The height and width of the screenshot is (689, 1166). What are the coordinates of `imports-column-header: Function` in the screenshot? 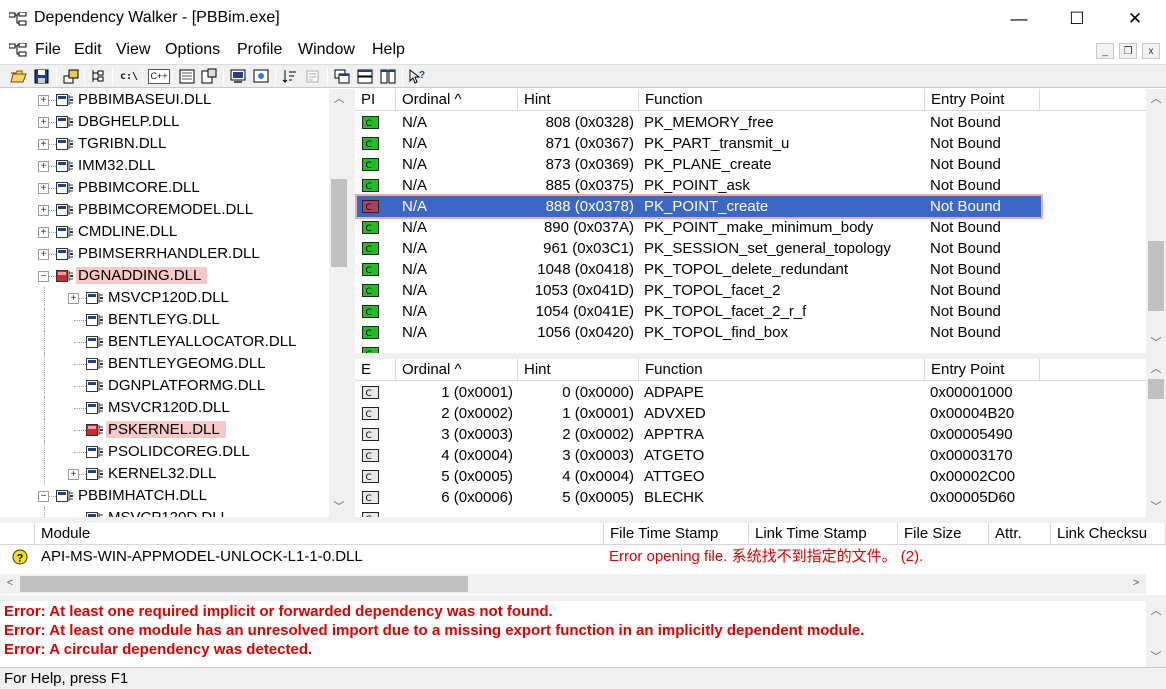 It's located at (782, 100).